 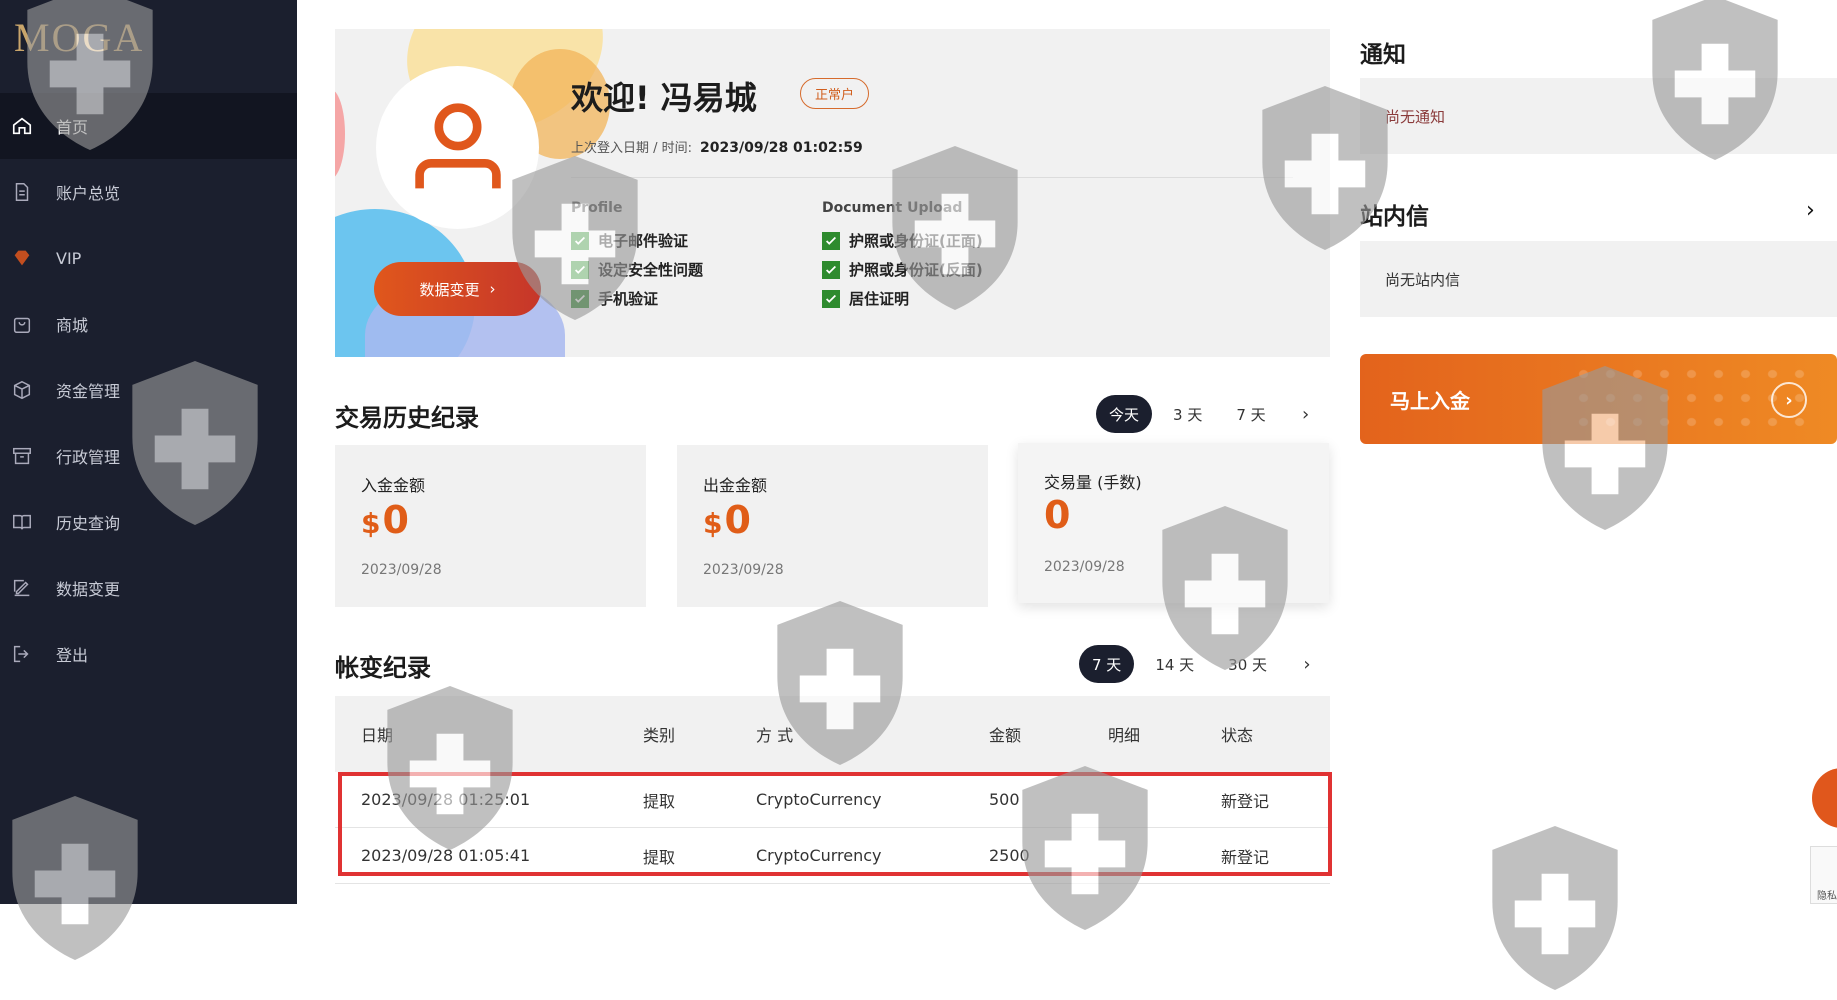 I want to click on profile-heading: Profile, so click(x=597, y=208).